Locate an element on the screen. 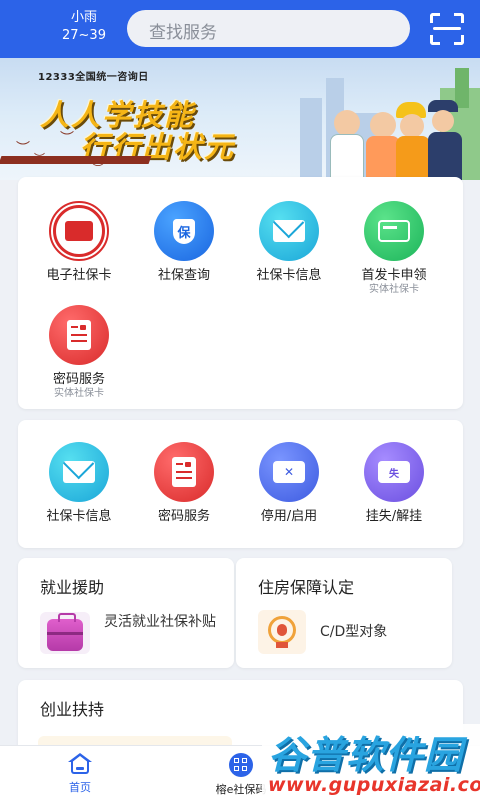  search-placeholder: 查找服务 is located at coordinates (183, 33).